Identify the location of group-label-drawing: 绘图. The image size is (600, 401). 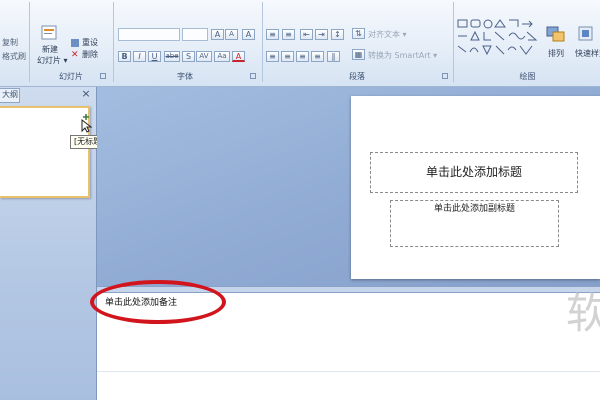
(527, 76).